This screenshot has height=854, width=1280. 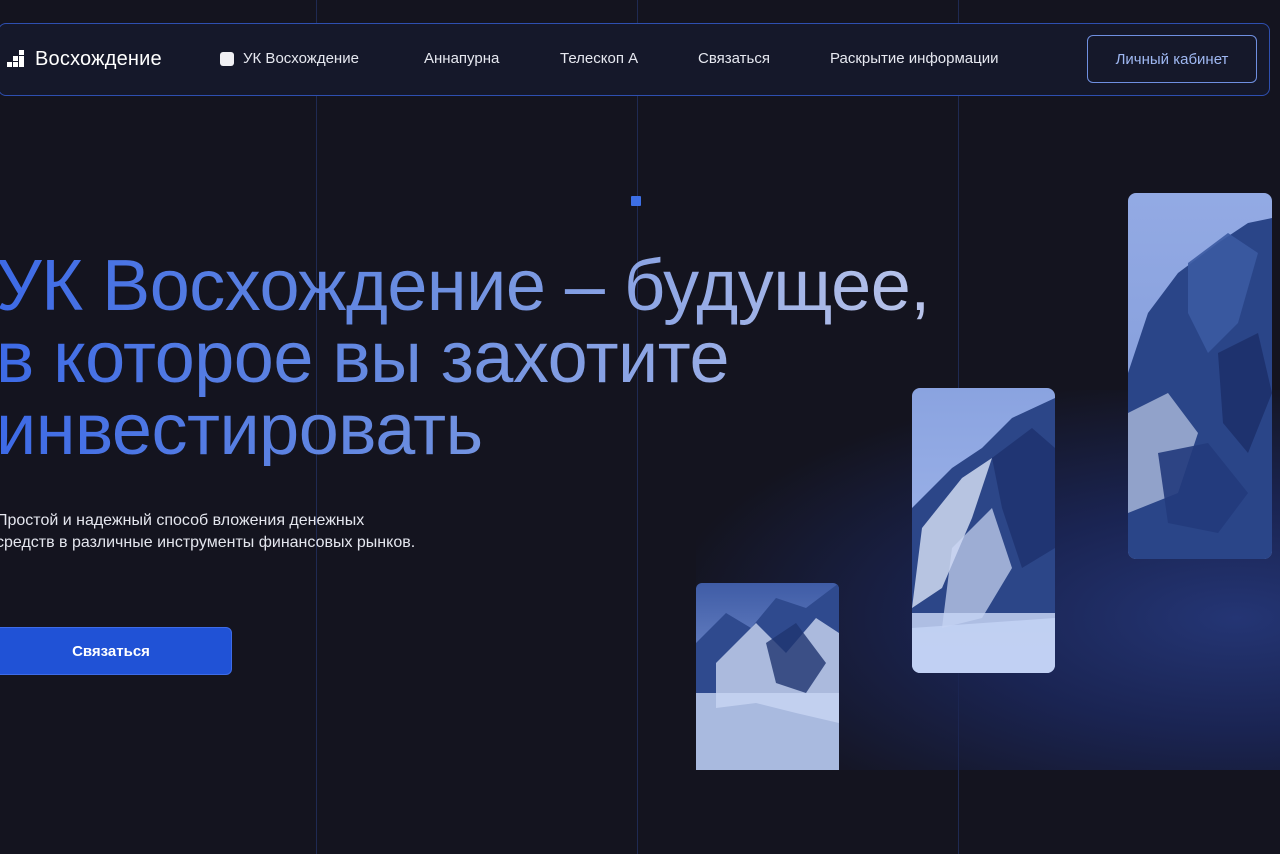 I want to click on nav-item-annapurna: Аннапурна, so click(x=461, y=58).